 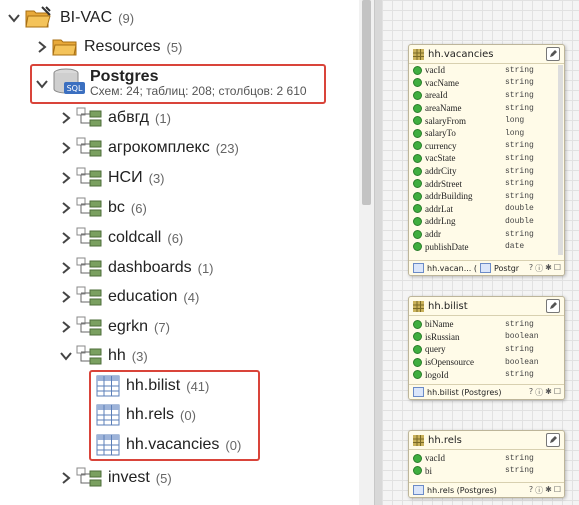 I want to click on tree-item-schema: hh (3), so click(x=104, y=356).